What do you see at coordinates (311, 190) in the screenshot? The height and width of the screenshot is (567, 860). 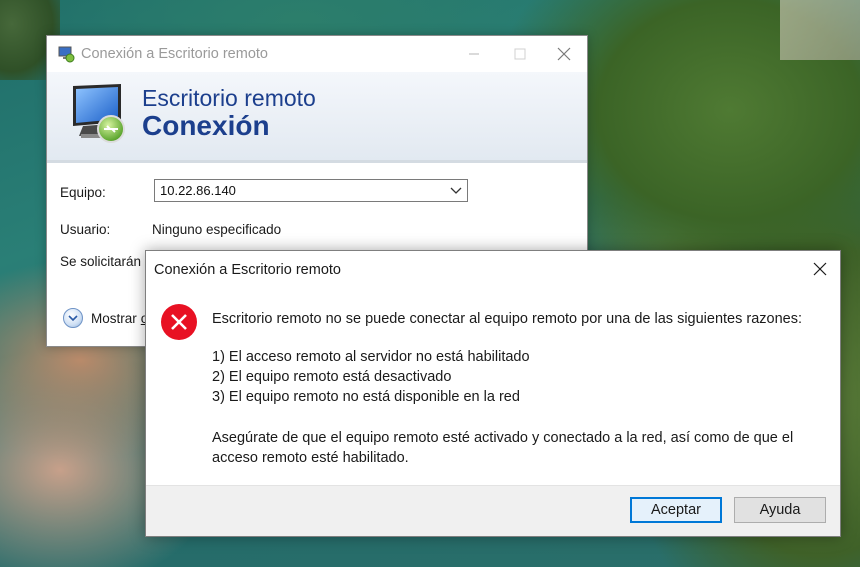 I see `equipo-combobox: 10.22.86.140` at bounding box center [311, 190].